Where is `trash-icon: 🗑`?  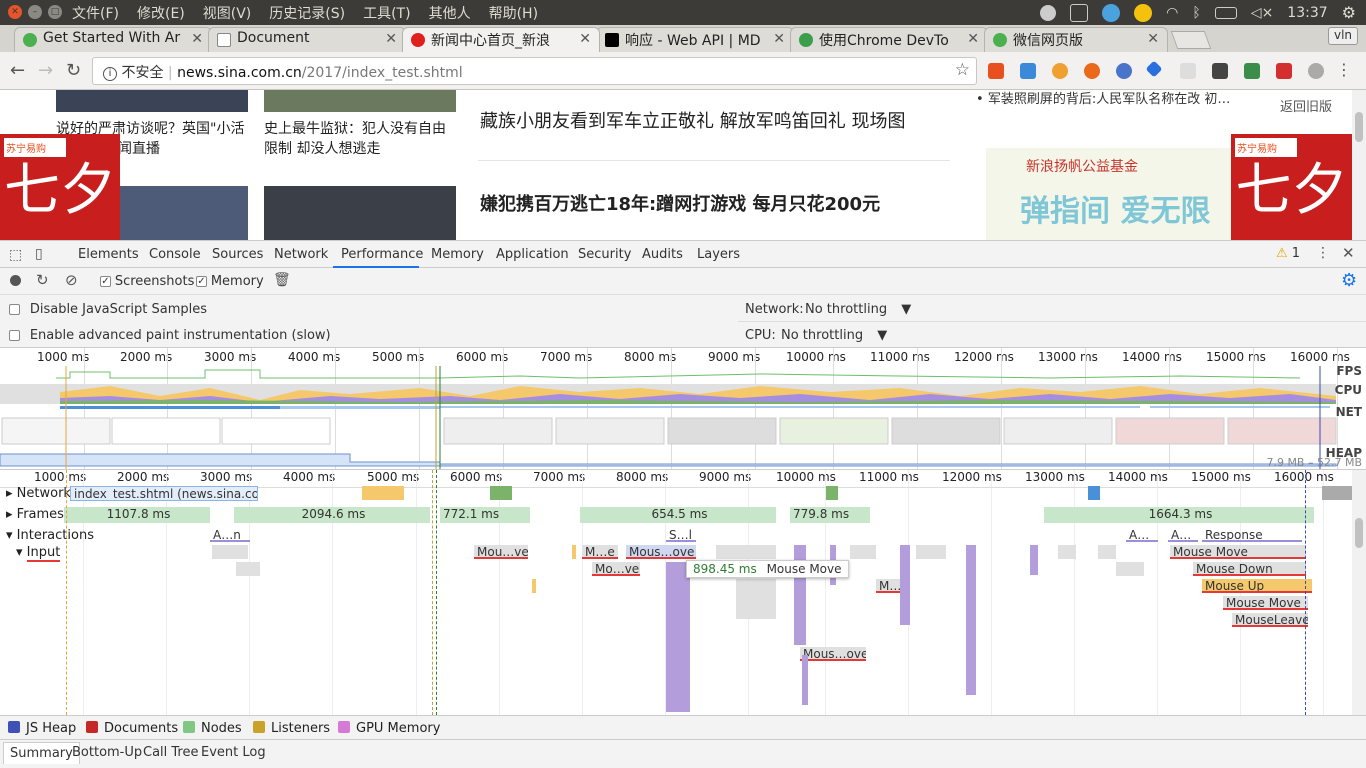 trash-icon: 🗑 is located at coordinates (282, 280).